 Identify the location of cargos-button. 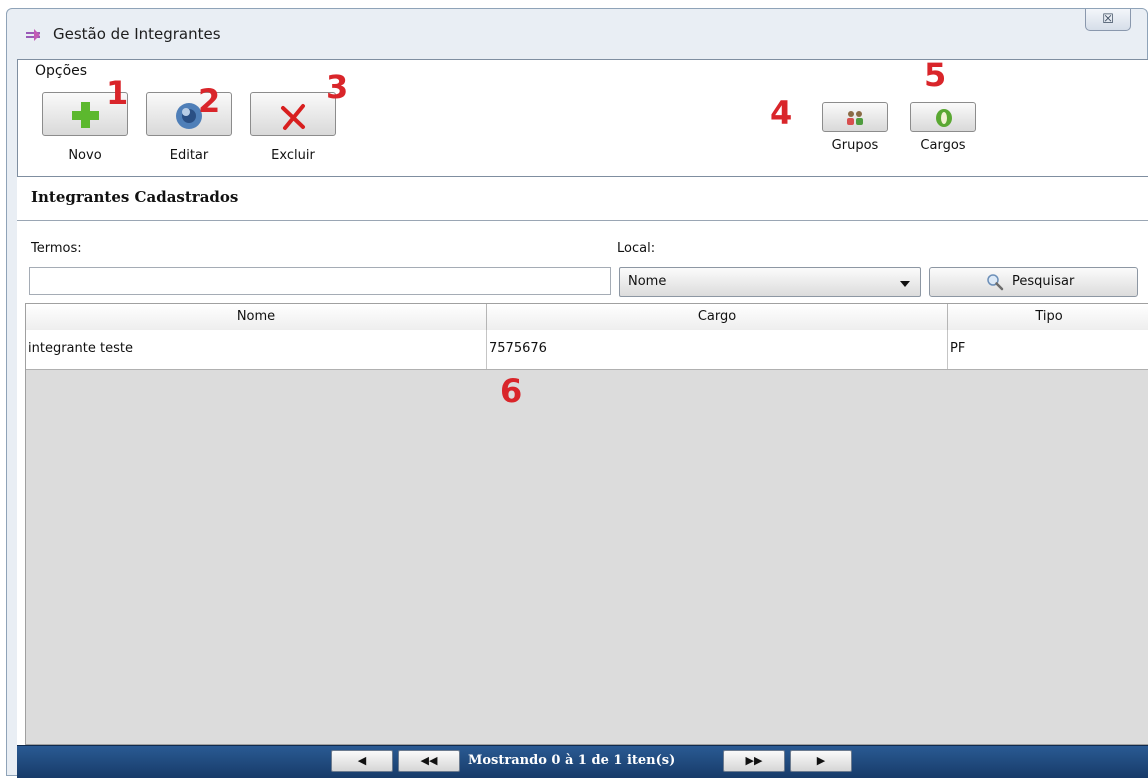
(943, 117).